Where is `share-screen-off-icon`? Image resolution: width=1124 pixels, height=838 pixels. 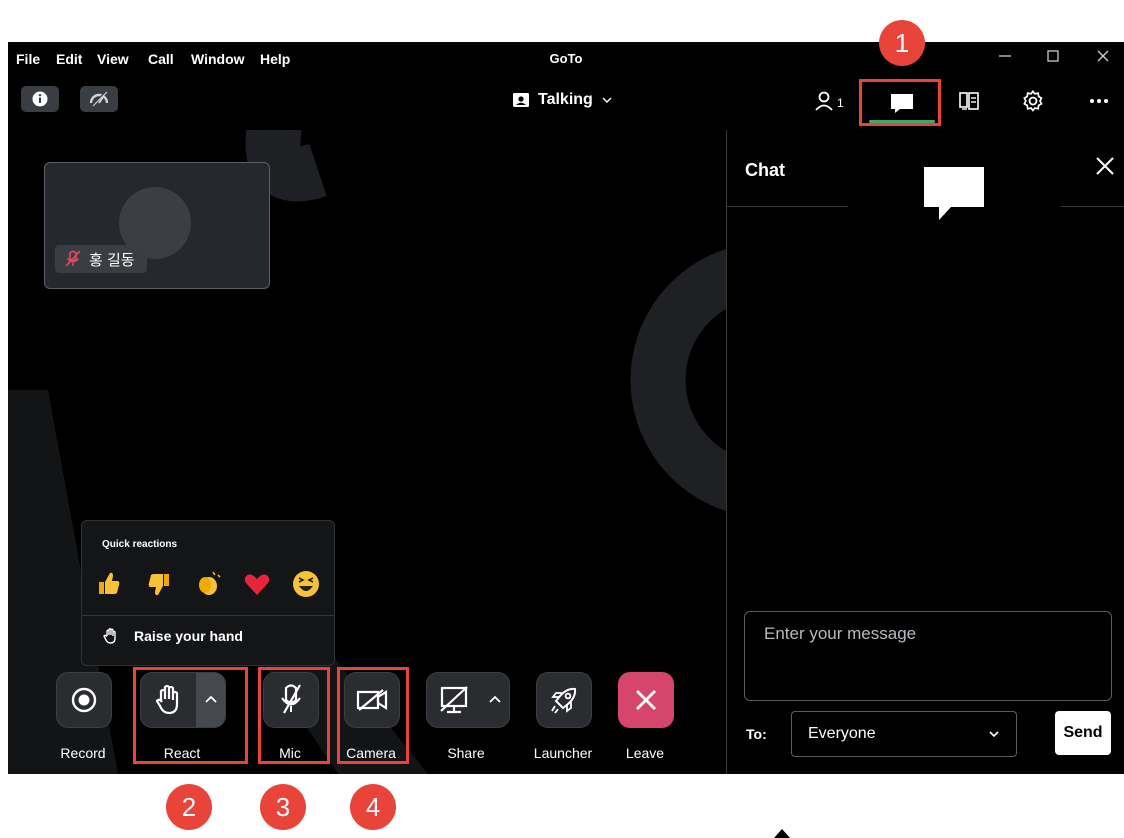
share-screen-off-icon is located at coordinates (454, 700).